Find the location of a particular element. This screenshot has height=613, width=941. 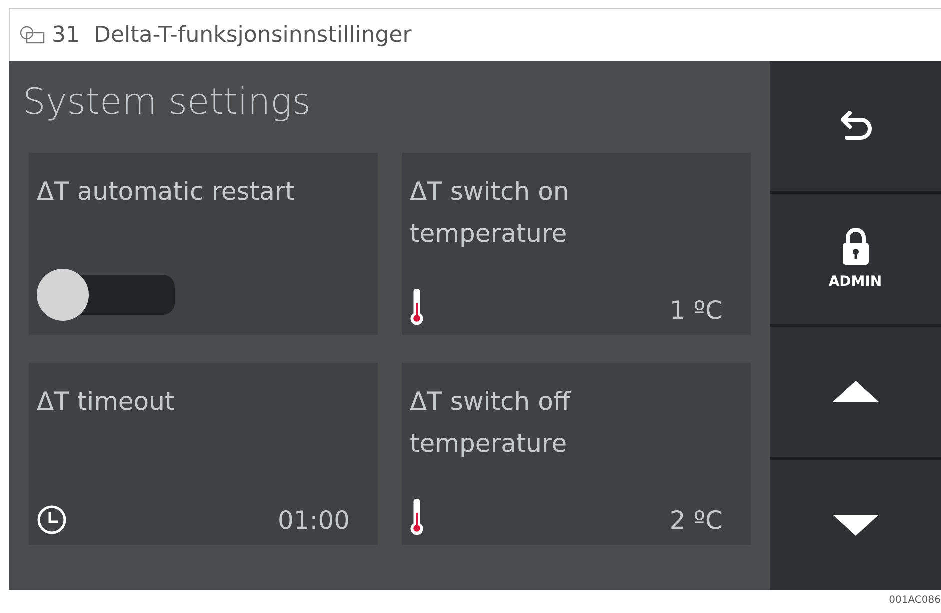

up-arrow-icon is located at coordinates (855, 392).